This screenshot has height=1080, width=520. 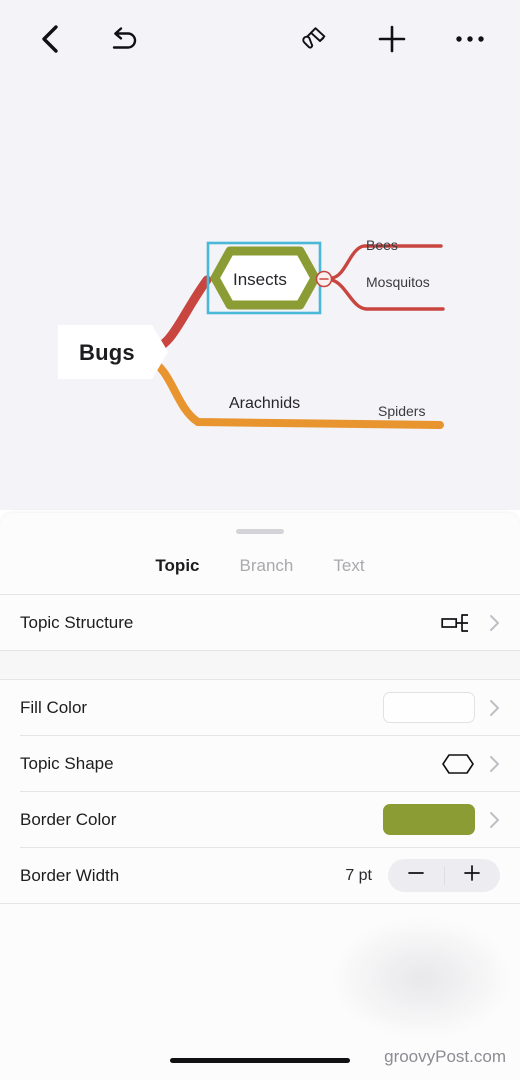 I want to click on node-mosquitos-label: Mosquitos, so click(x=398, y=282).